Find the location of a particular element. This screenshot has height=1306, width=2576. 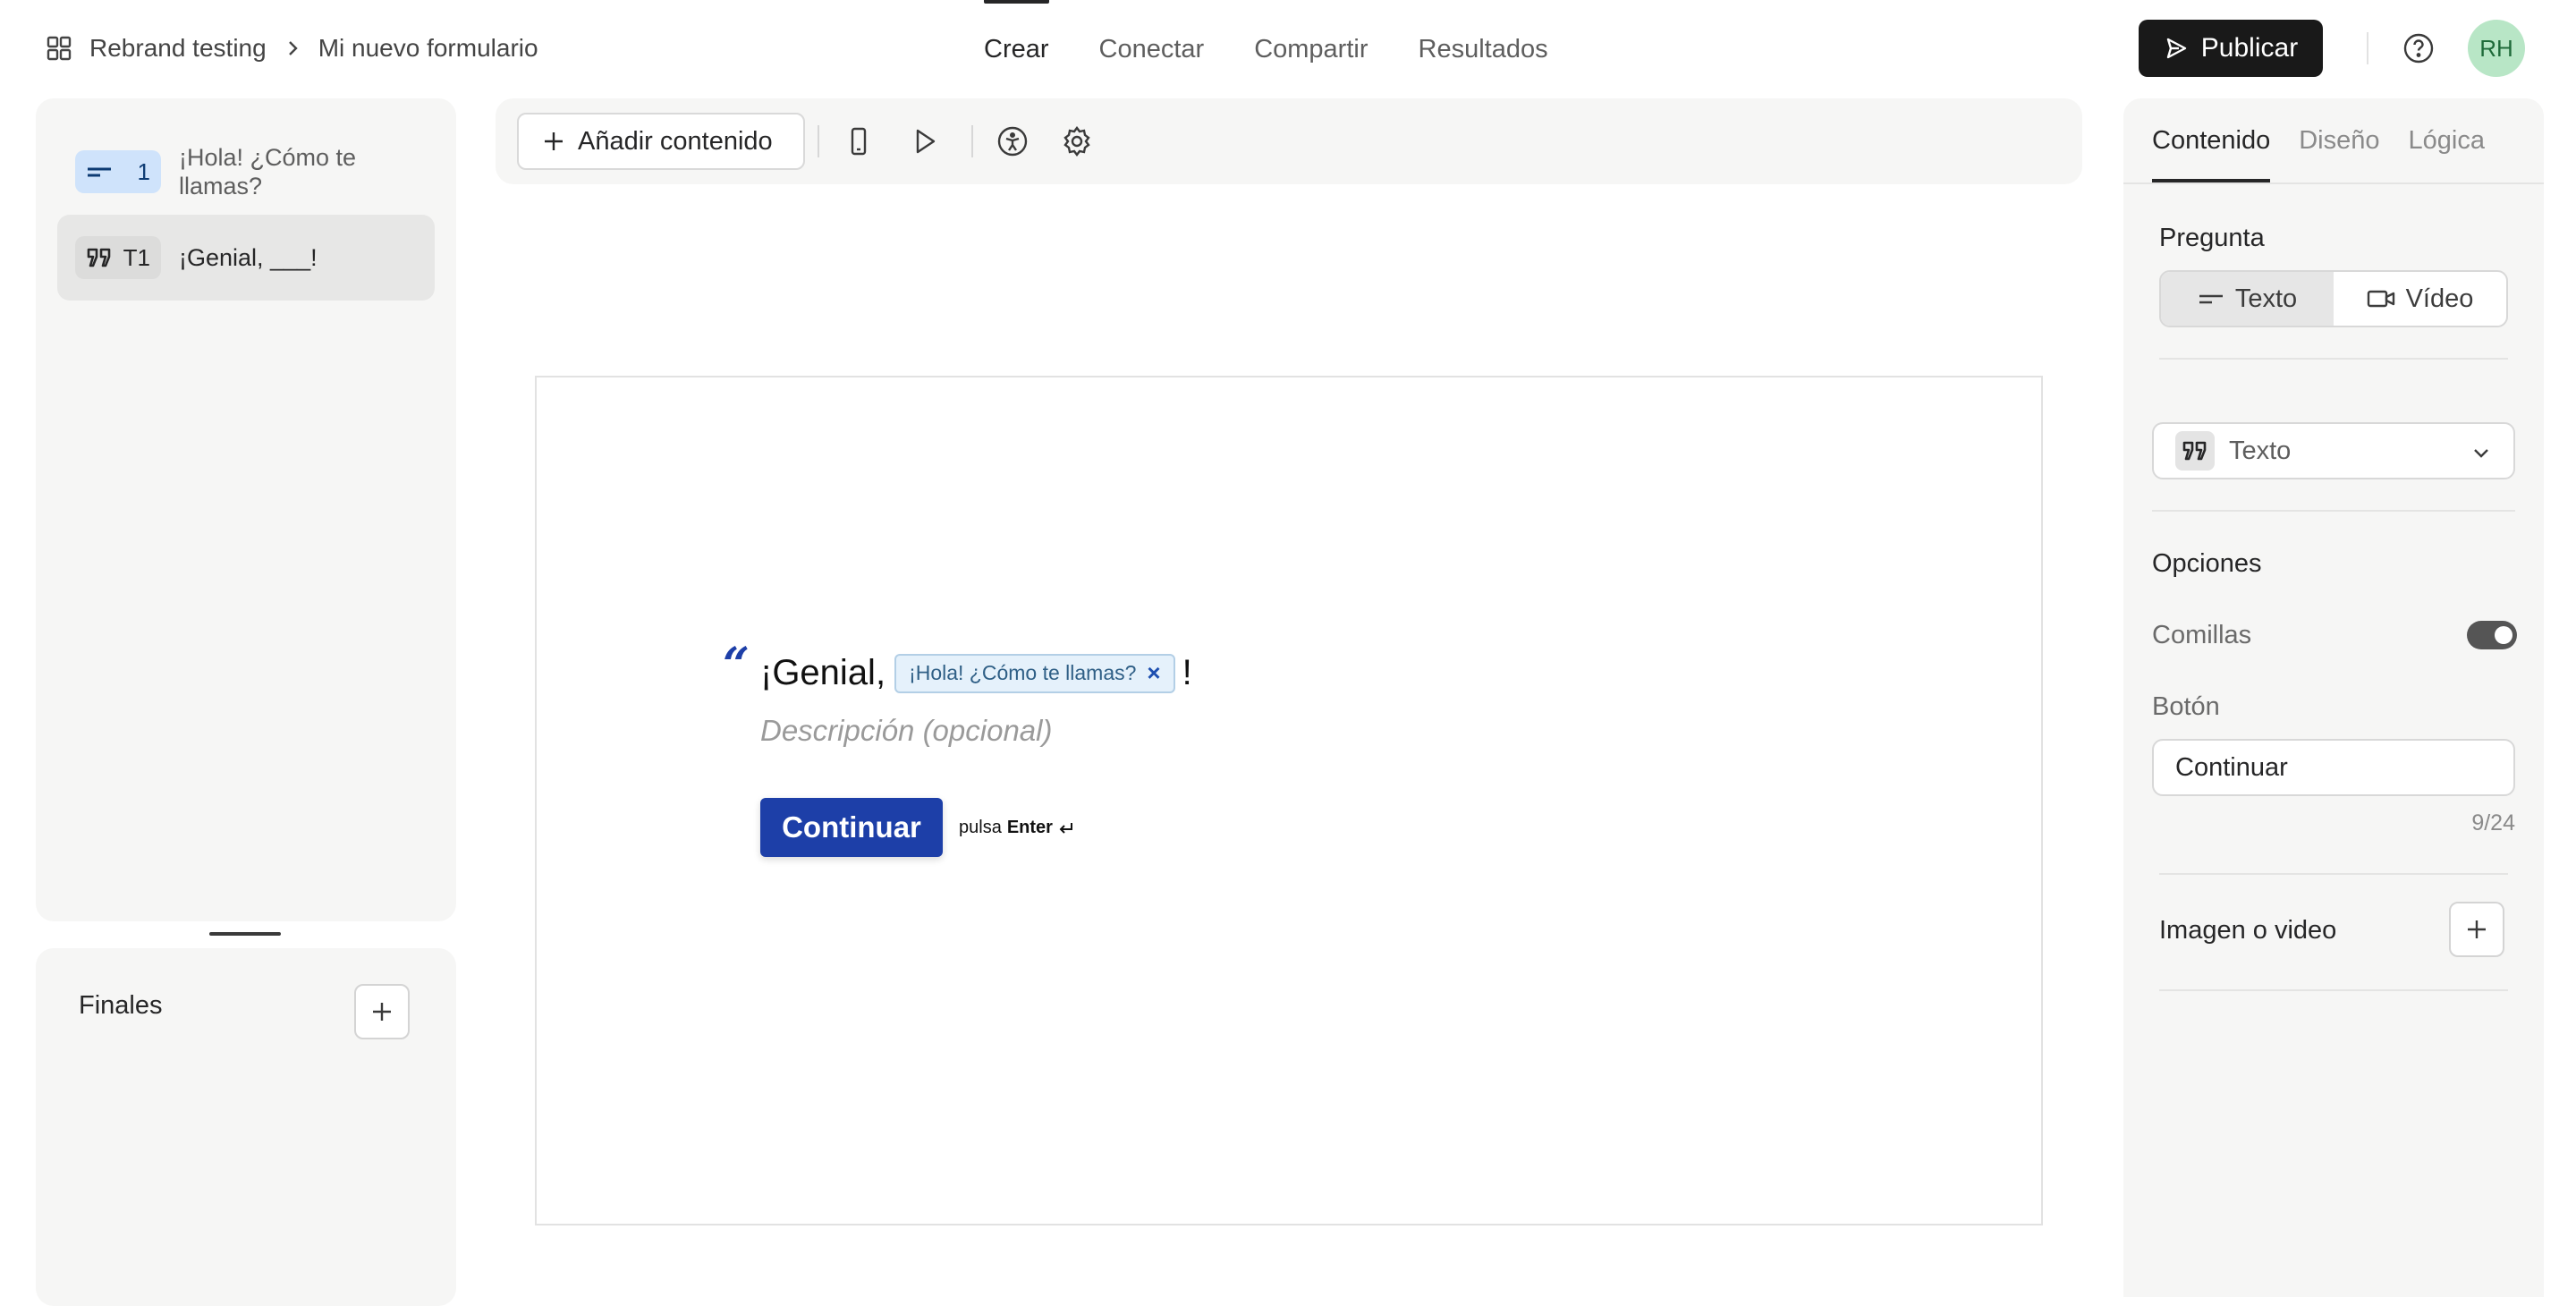

mode-text-option: Texto is located at coordinates (2247, 299).